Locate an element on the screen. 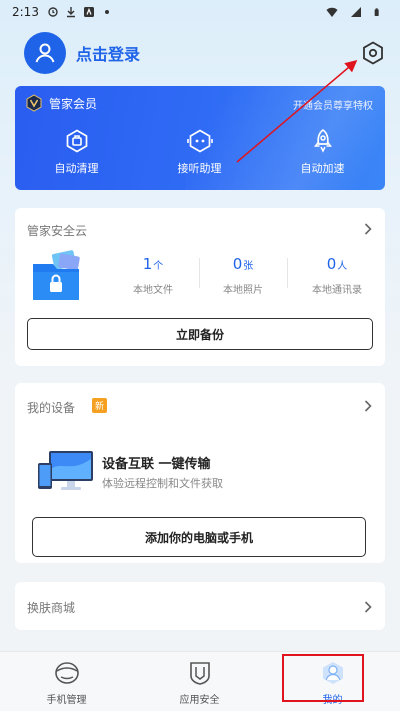  stat-unit: 人 is located at coordinates (342, 266).